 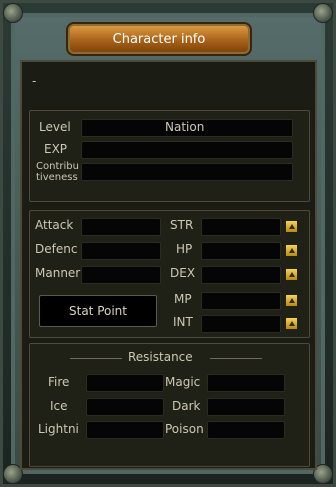 What do you see at coordinates (241, 251) in the screenshot?
I see `hp-field` at bounding box center [241, 251].